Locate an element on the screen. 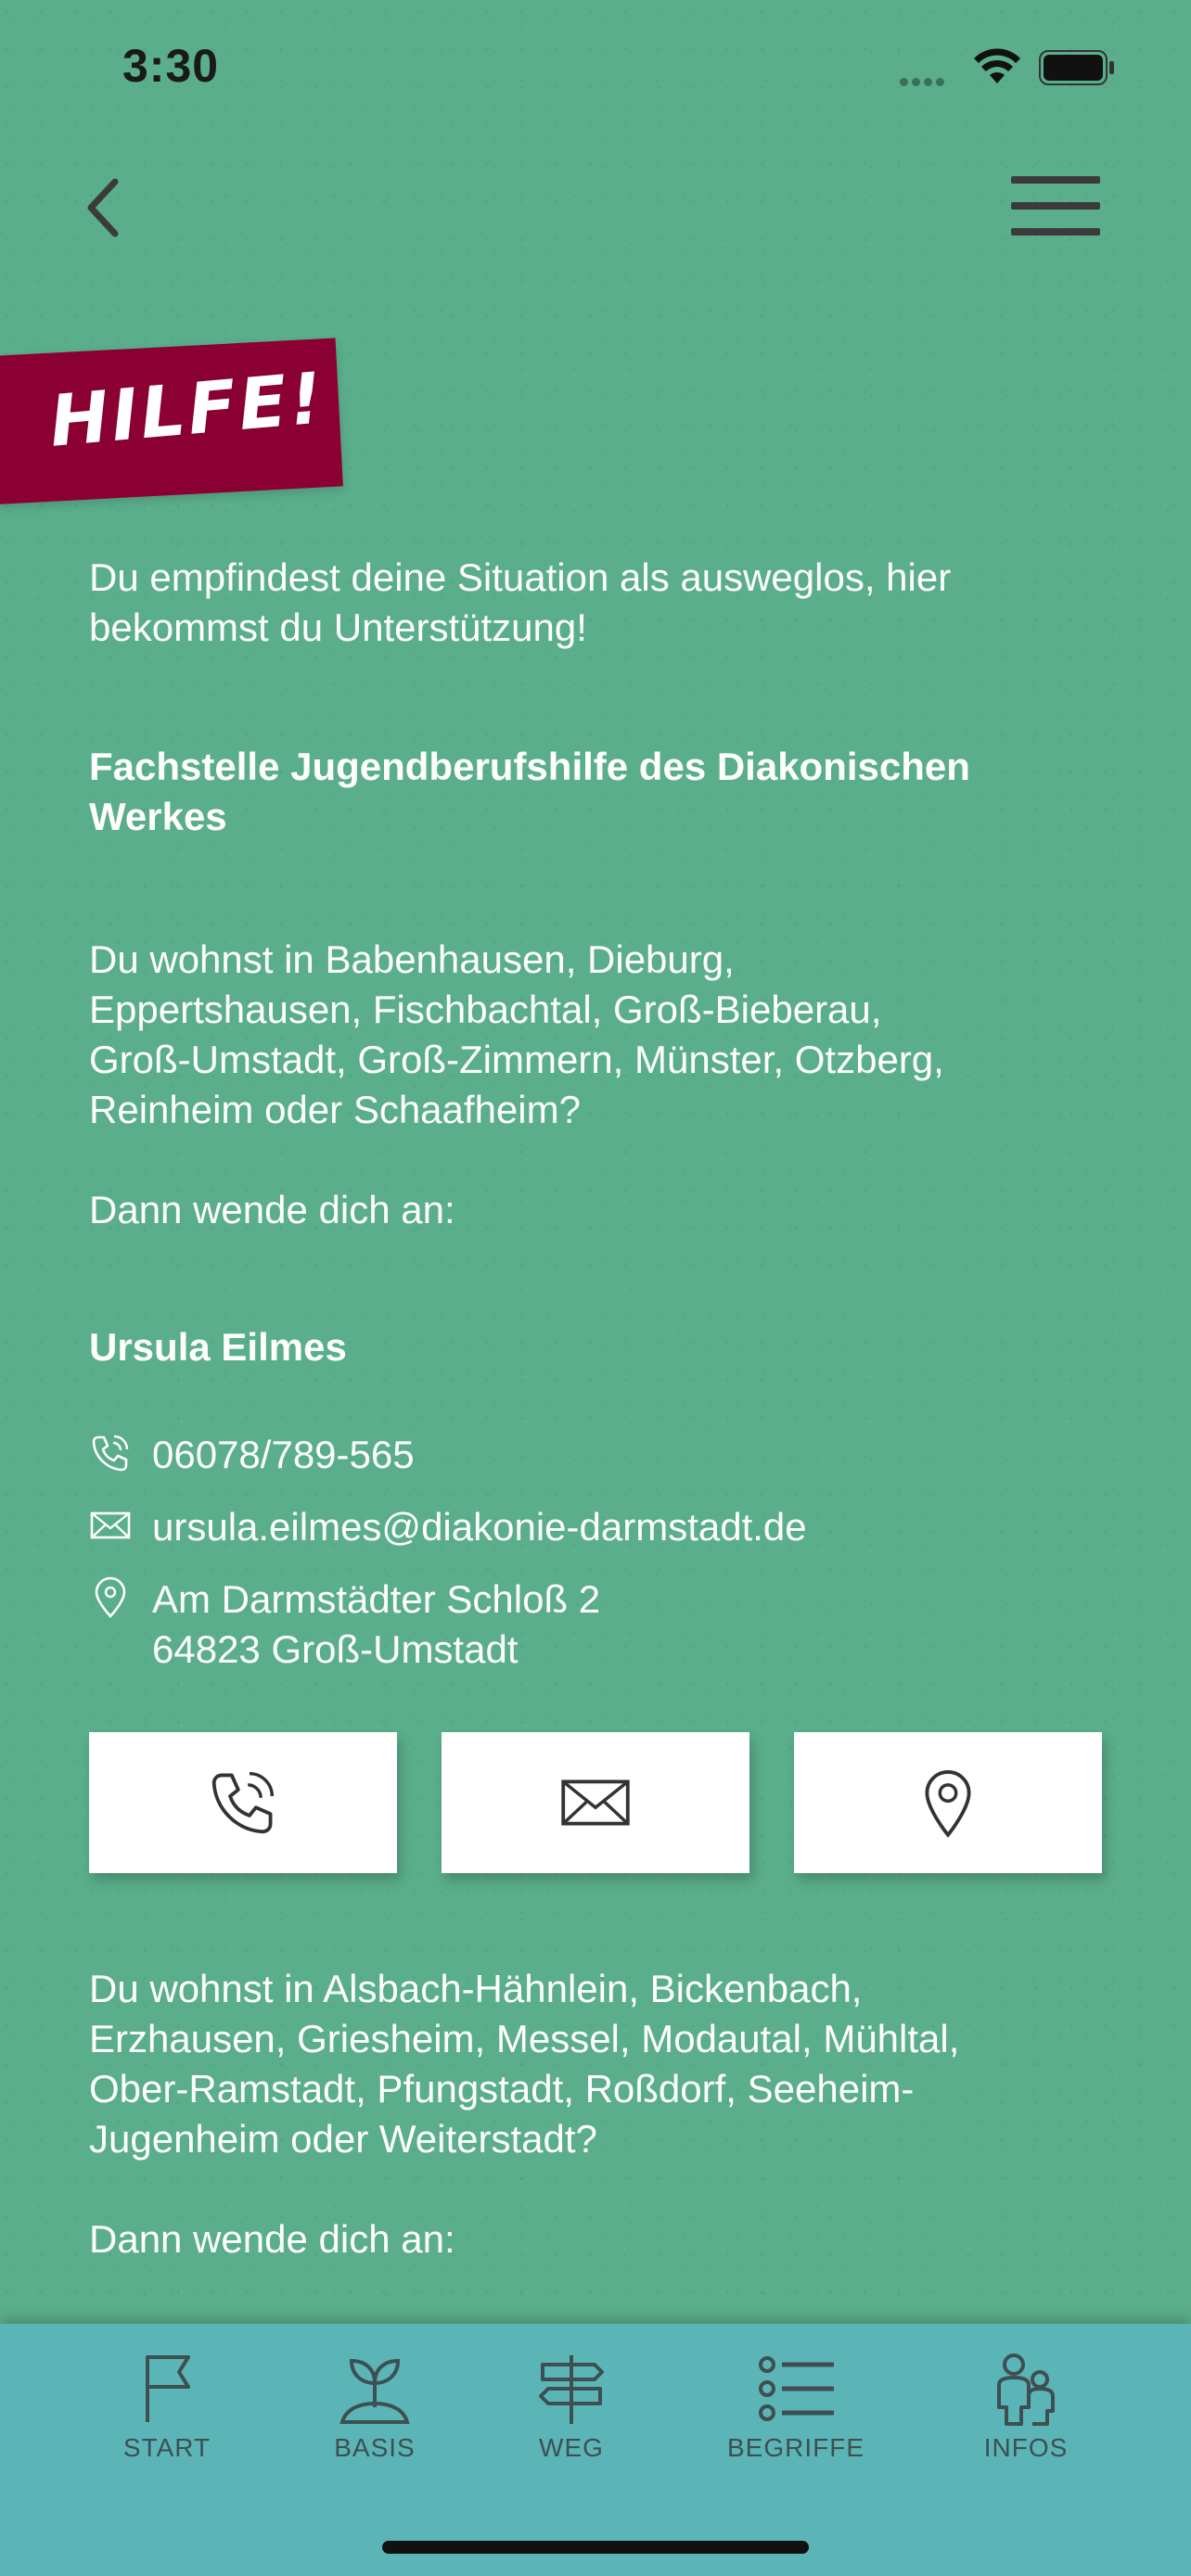  tab-infos: INFOS is located at coordinates (1025, 2417).